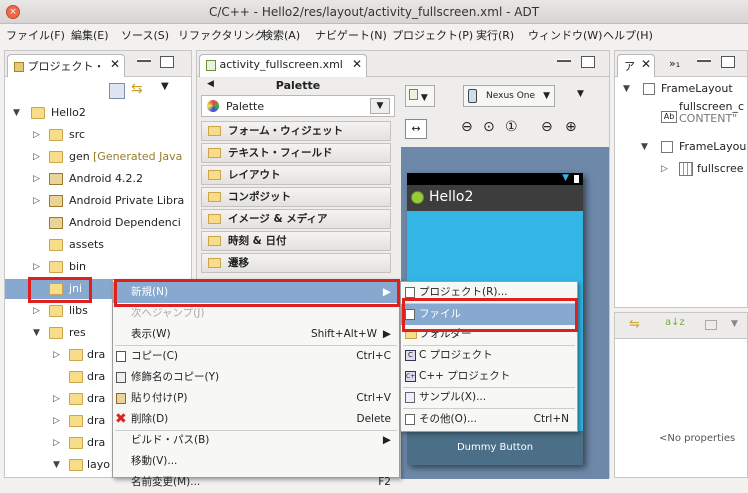 The width and height of the screenshot is (748, 493). Describe the element at coordinates (495, 448) in the screenshot. I see `dummy-button: Dummy Button` at that location.